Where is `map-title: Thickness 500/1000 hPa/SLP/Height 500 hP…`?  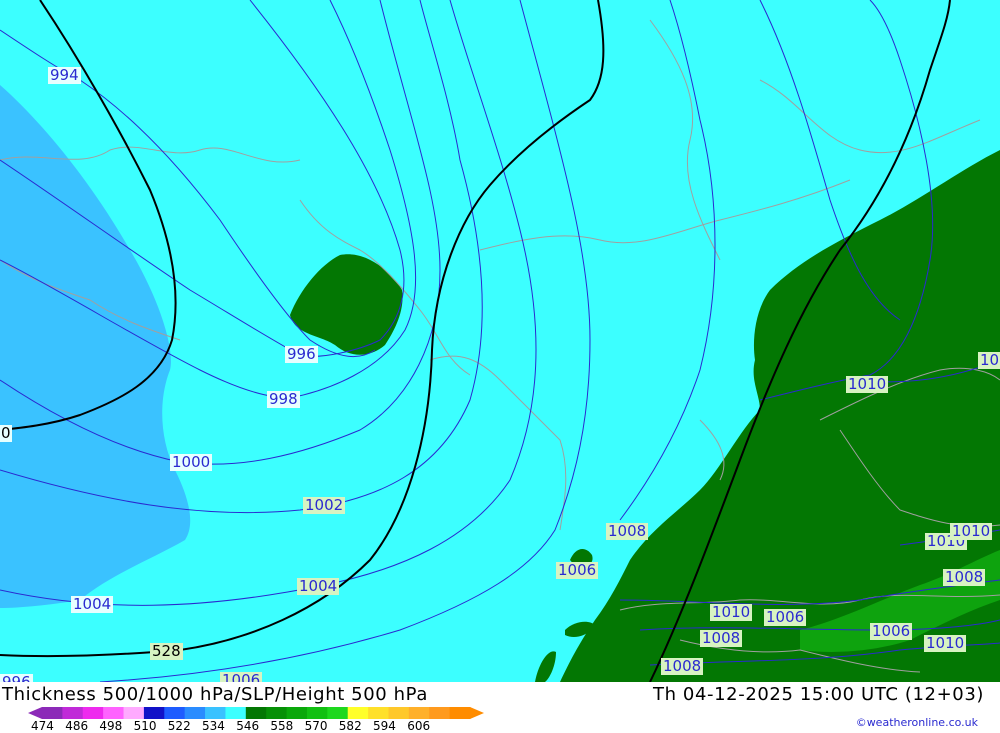
map-title: Thickness 500/1000 hPa/SLP/Height 500 hP… is located at coordinates (215, 694).